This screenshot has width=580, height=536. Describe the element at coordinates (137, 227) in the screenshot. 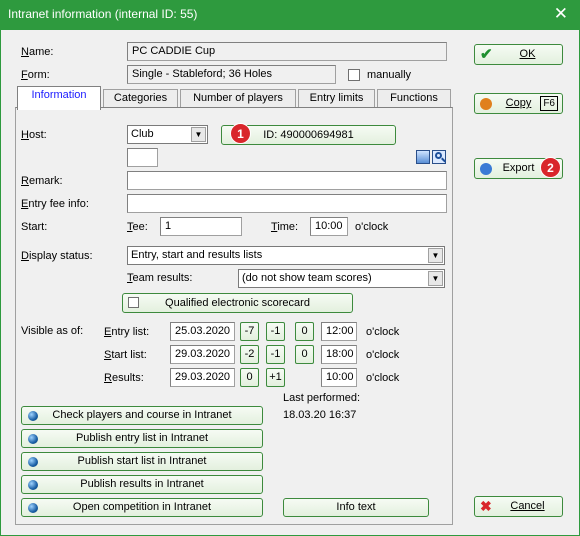

I see `tee-label: Tee:` at that location.